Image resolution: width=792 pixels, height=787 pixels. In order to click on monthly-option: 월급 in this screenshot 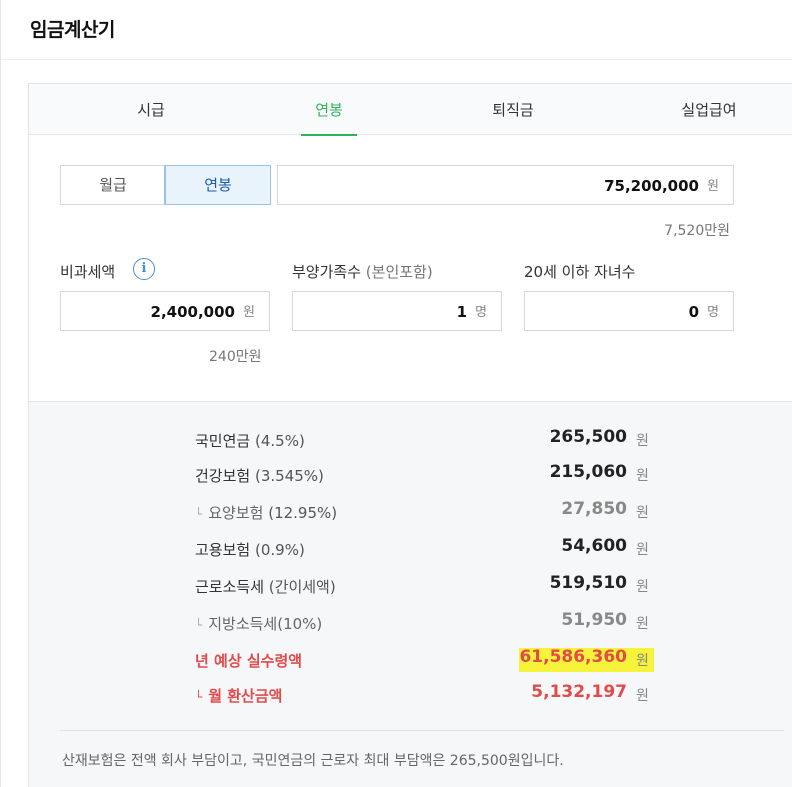, I will do `click(113, 185)`.